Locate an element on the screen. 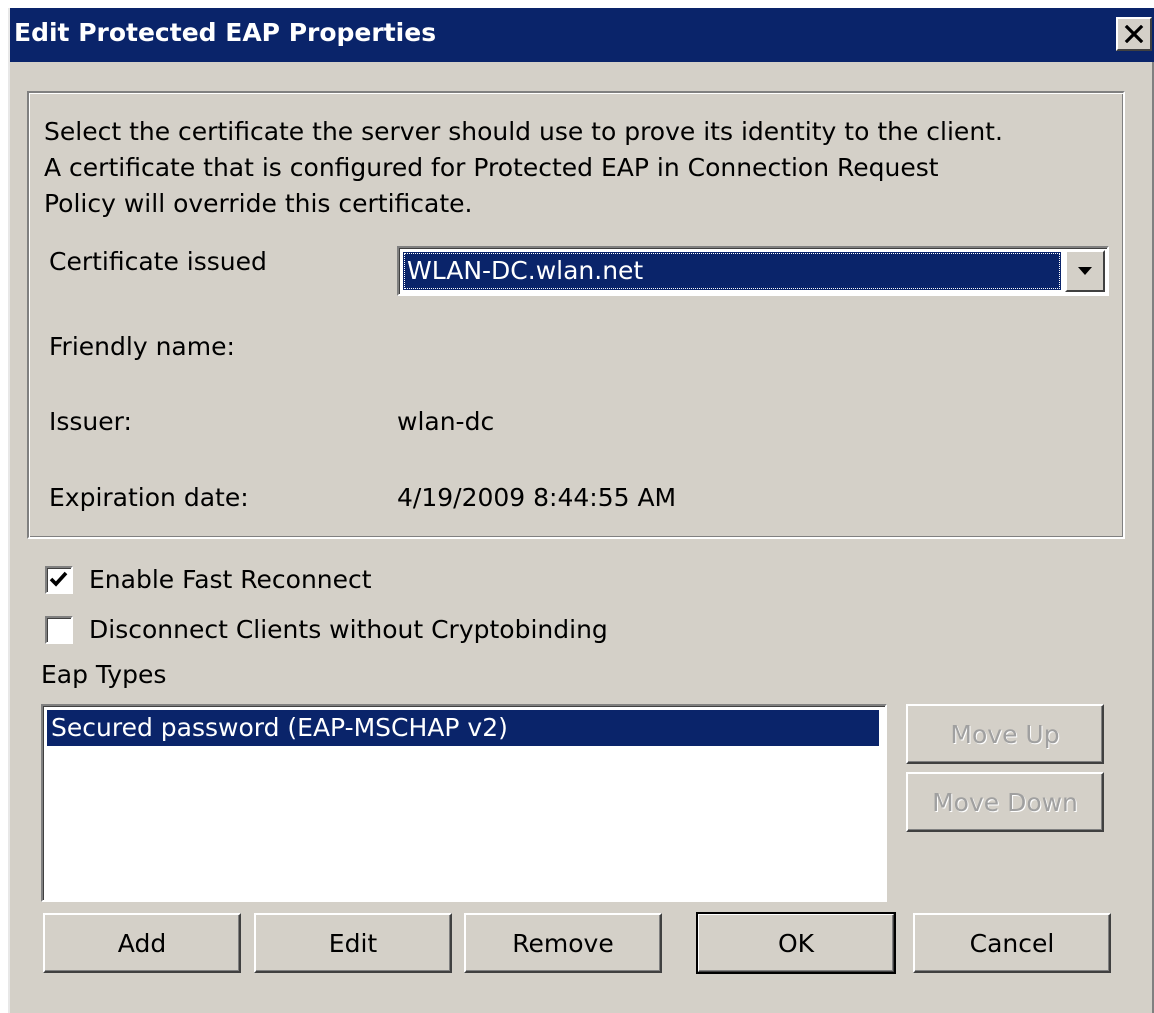  cancel-button: Cancel is located at coordinates (1012, 943).